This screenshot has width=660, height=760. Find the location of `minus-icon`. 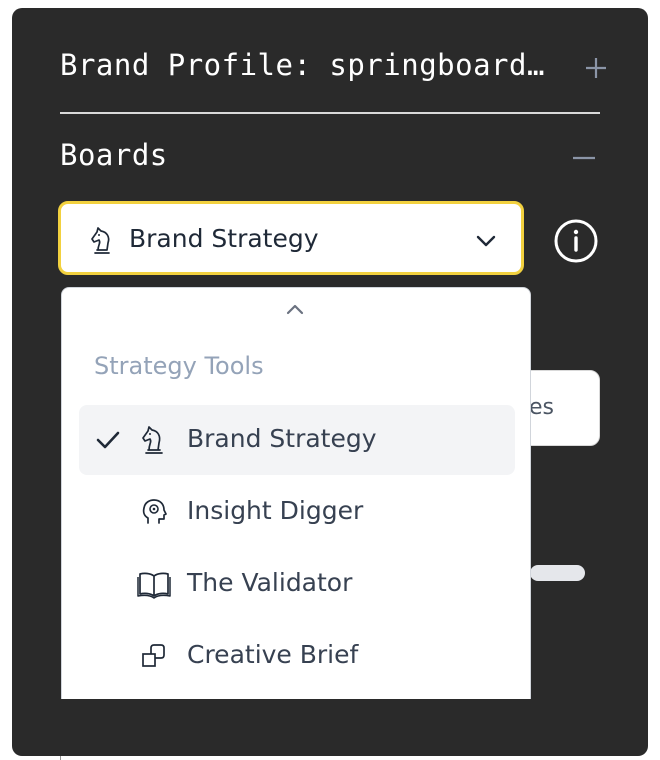

minus-icon is located at coordinates (584, 158).